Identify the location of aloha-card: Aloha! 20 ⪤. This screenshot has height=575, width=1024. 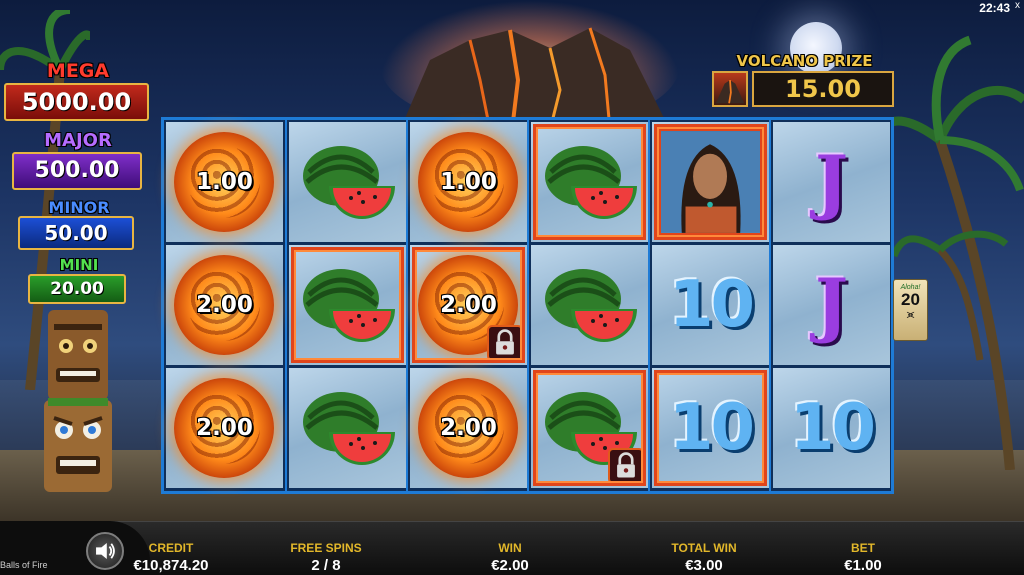
(910, 310).